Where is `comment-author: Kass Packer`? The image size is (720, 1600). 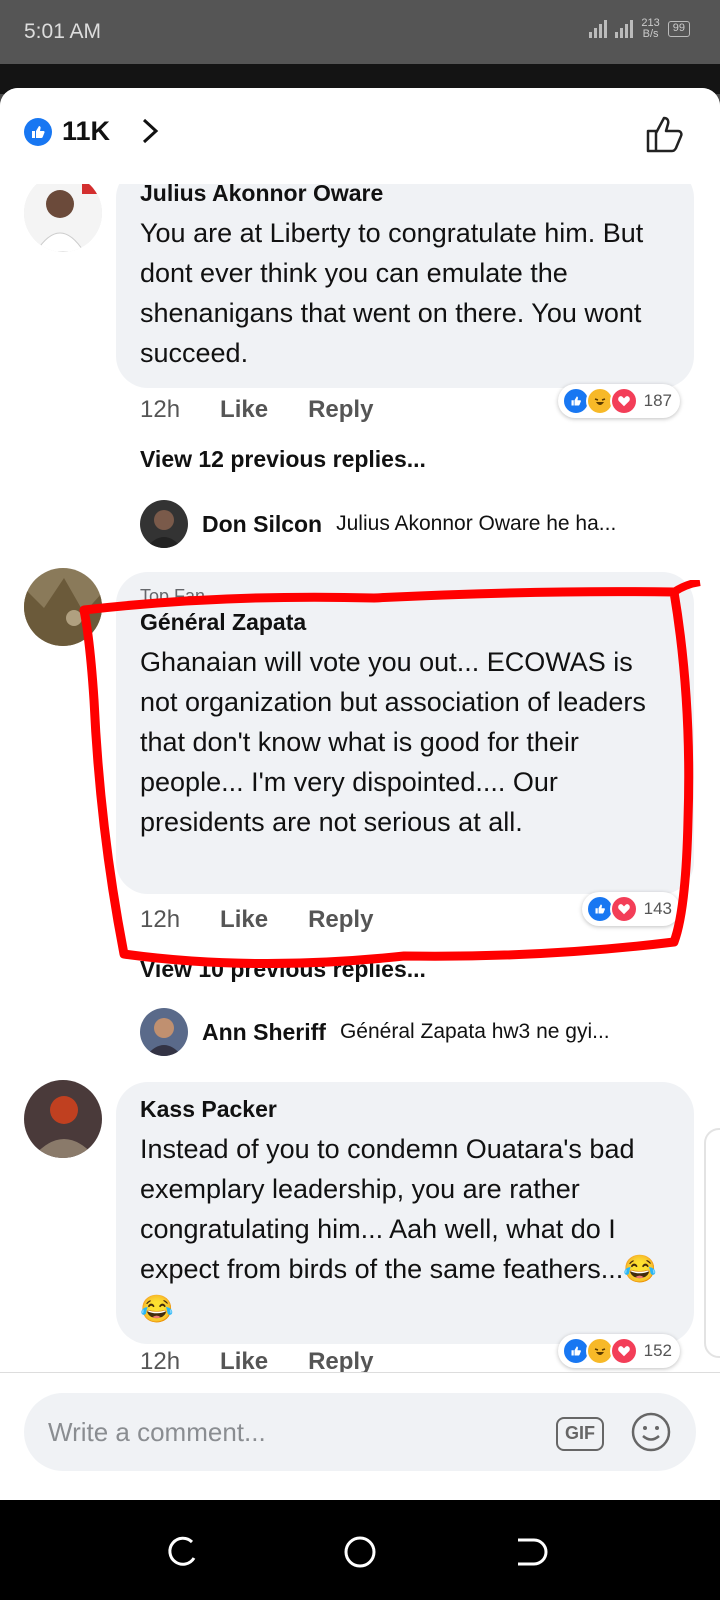
comment-author: Kass Packer is located at coordinates (405, 1109).